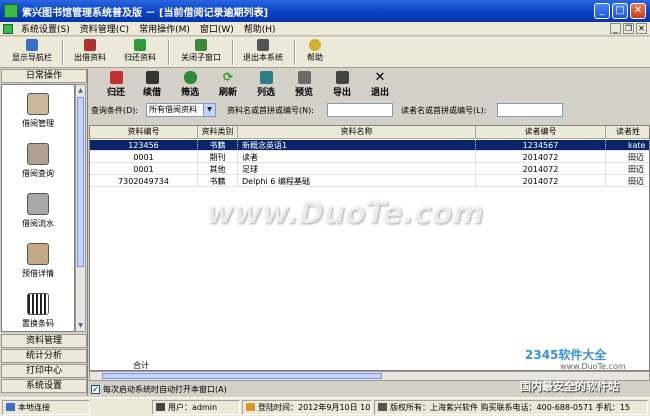 The height and width of the screenshot is (416, 650). What do you see at coordinates (10, 407) in the screenshot?
I see `network-icon` at bounding box center [10, 407].